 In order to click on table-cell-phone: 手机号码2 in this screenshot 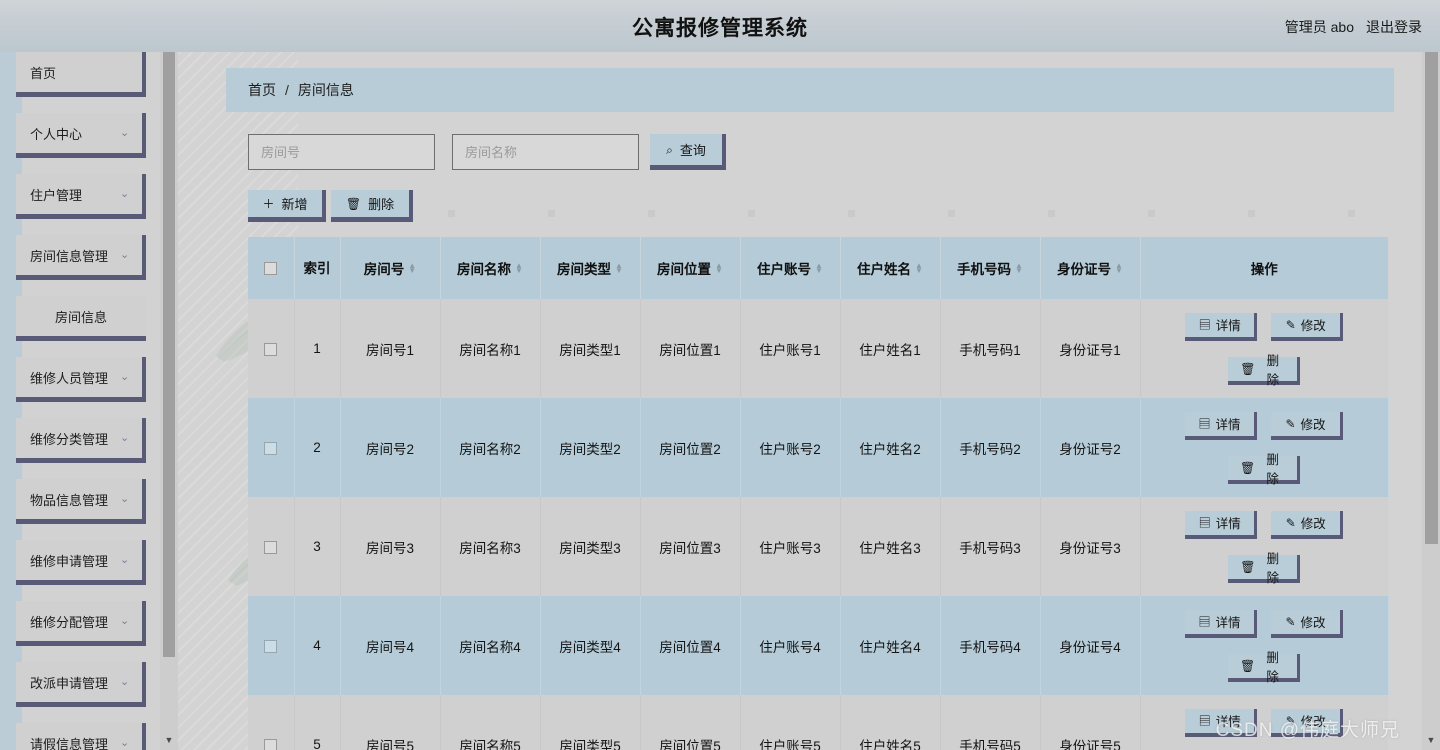, I will do `click(990, 447)`.